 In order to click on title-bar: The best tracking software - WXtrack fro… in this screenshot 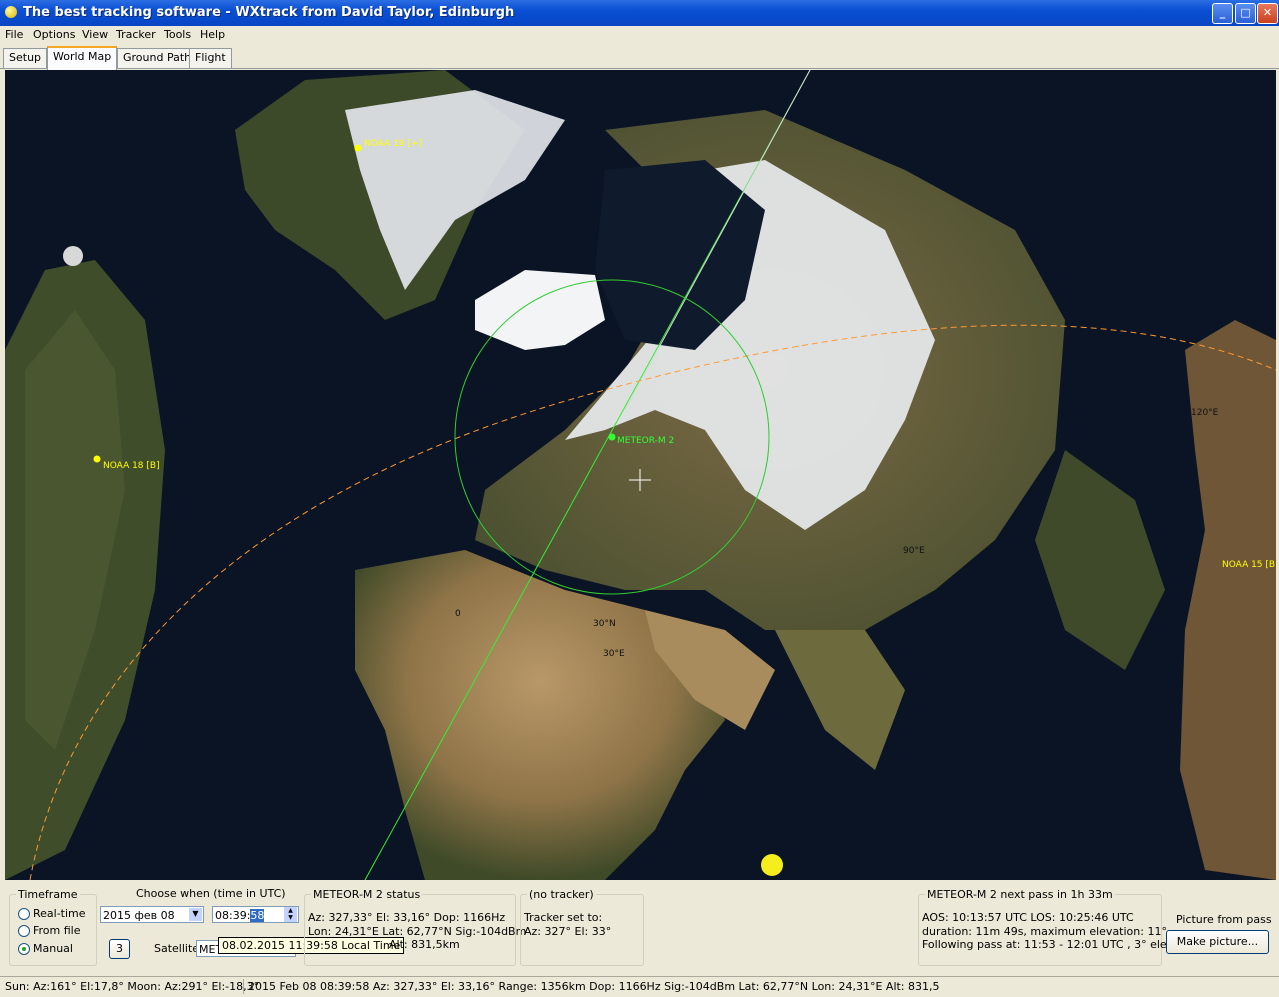, I will do `click(639, 13)`.